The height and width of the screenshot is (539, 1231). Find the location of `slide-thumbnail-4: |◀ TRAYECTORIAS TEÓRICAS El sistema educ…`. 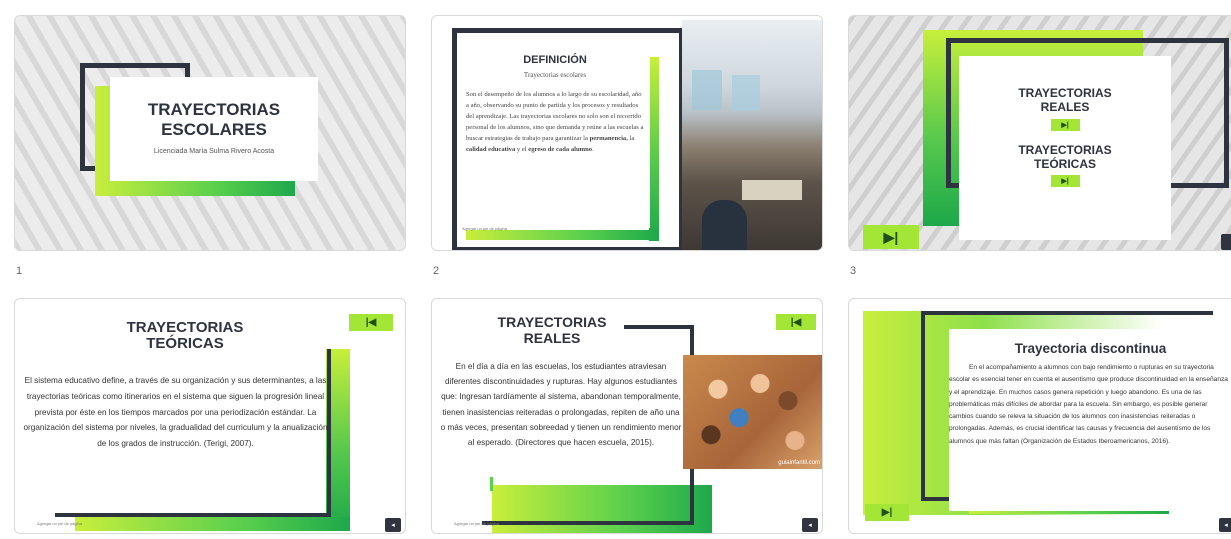

slide-thumbnail-4: |◀ TRAYECTORIAS TEÓRICAS El sistema educ… is located at coordinates (210, 416).